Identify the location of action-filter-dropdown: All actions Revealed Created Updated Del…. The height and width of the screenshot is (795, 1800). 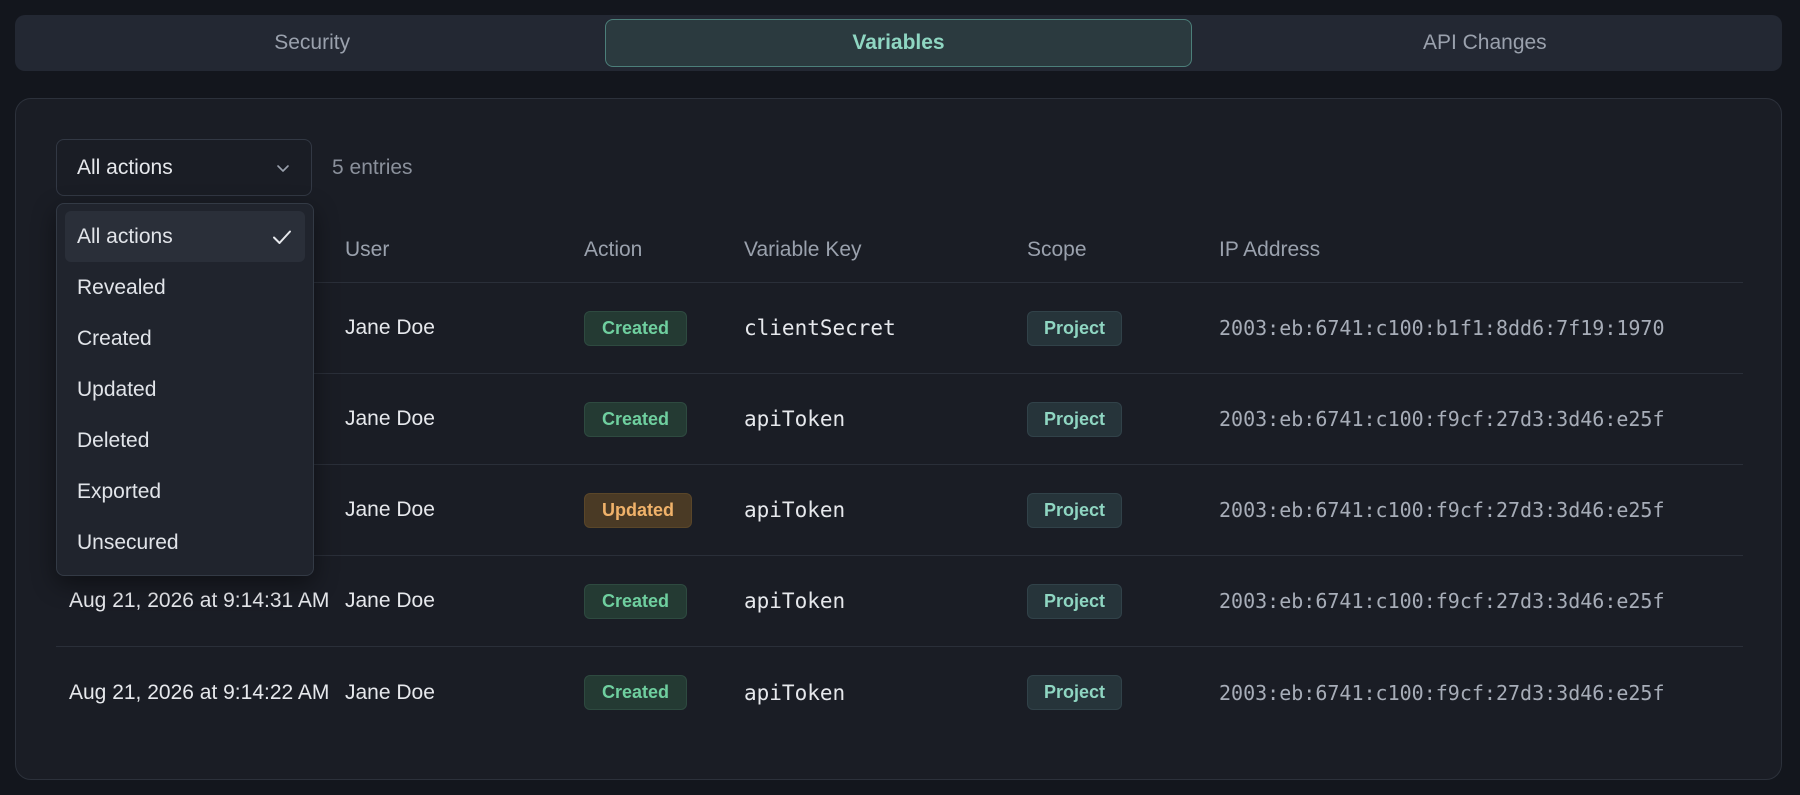
(185, 389).